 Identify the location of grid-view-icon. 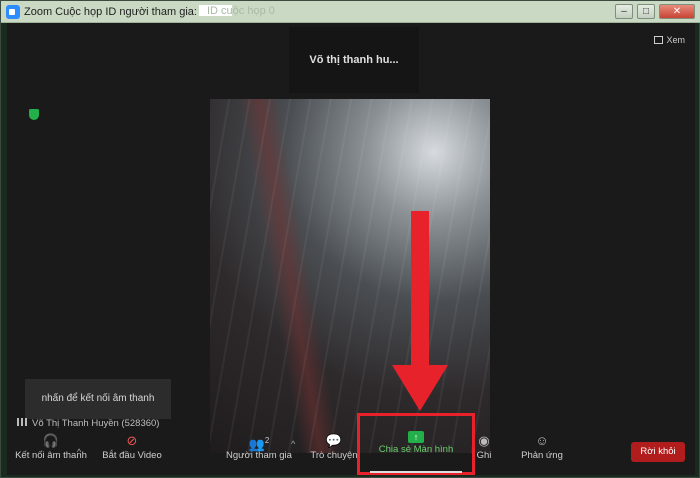
(659, 40).